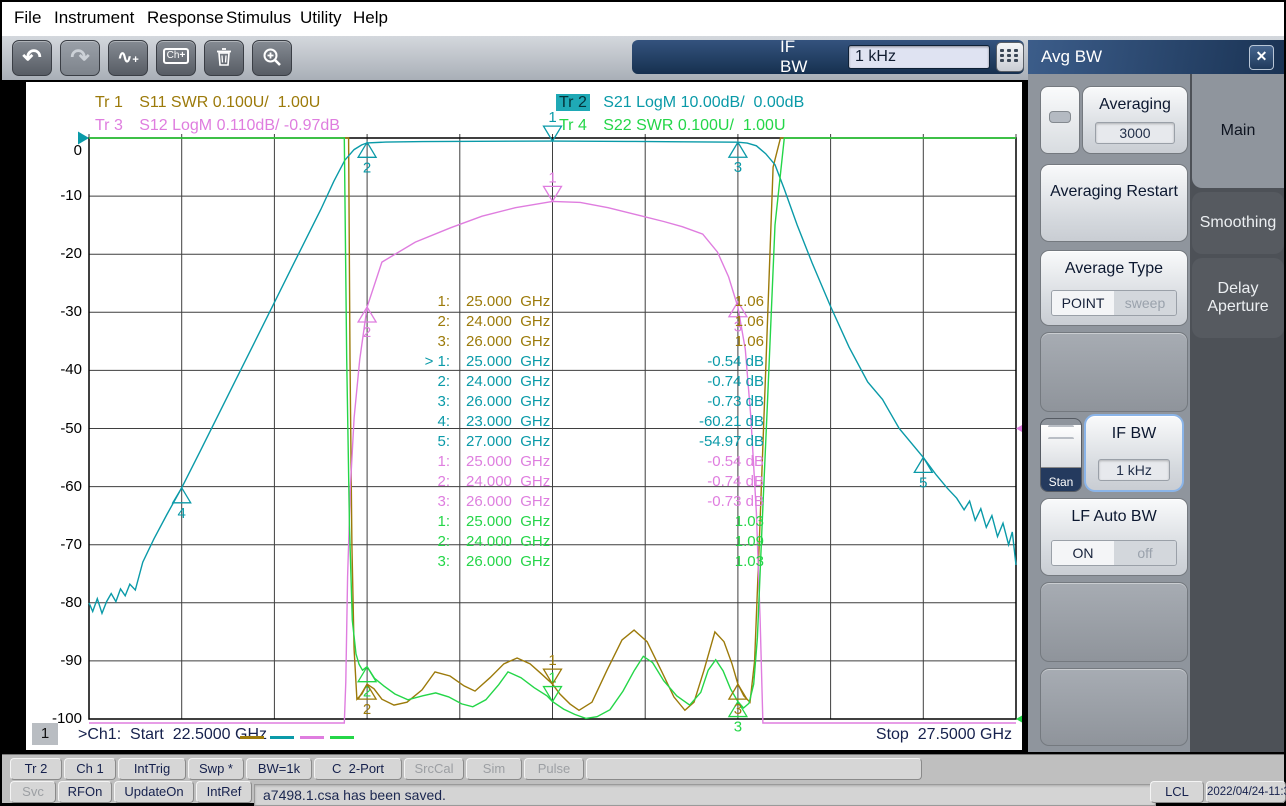 The width and height of the screenshot is (1286, 806). What do you see at coordinates (568, 382) in the screenshot?
I see `marker-readout-row: 2: 24.000 GHz -0.74 dB` at bounding box center [568, 382].